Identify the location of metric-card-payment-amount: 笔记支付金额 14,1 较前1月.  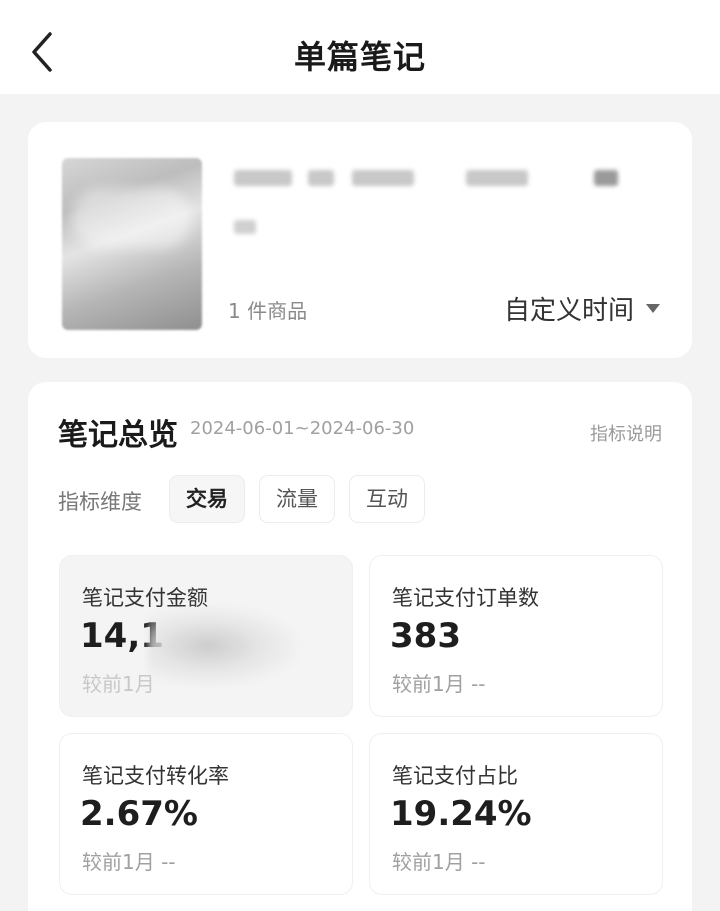
(206, 636).